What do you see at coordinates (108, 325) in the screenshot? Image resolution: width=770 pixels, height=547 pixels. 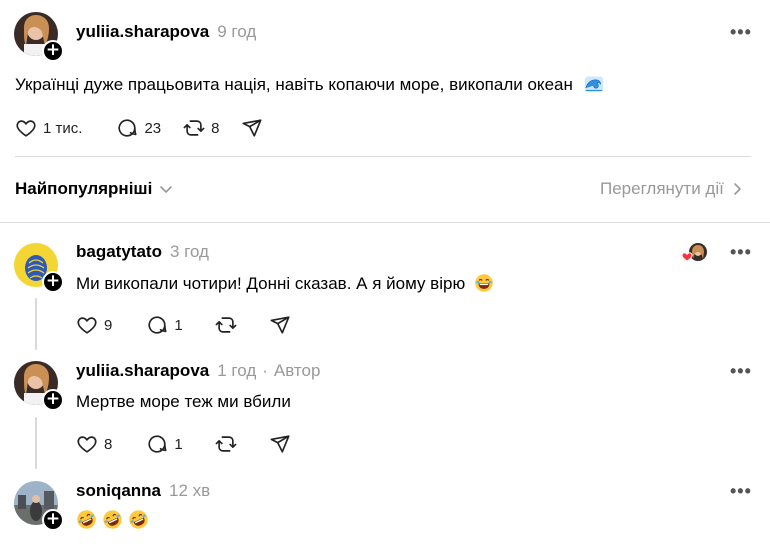 I see `like-count: 9` at bounding box center [108, 325].